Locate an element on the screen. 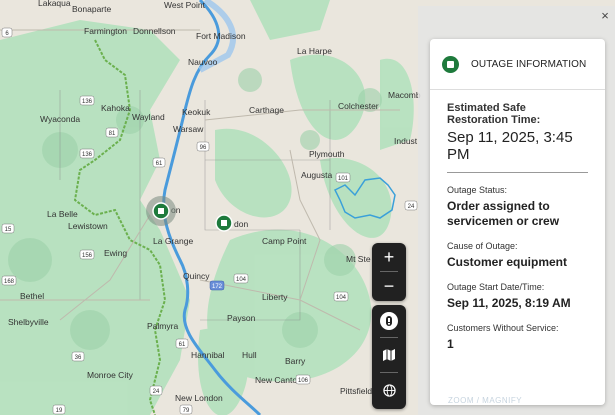  map-place: Nauvoo is located at coordinates (203, 62).